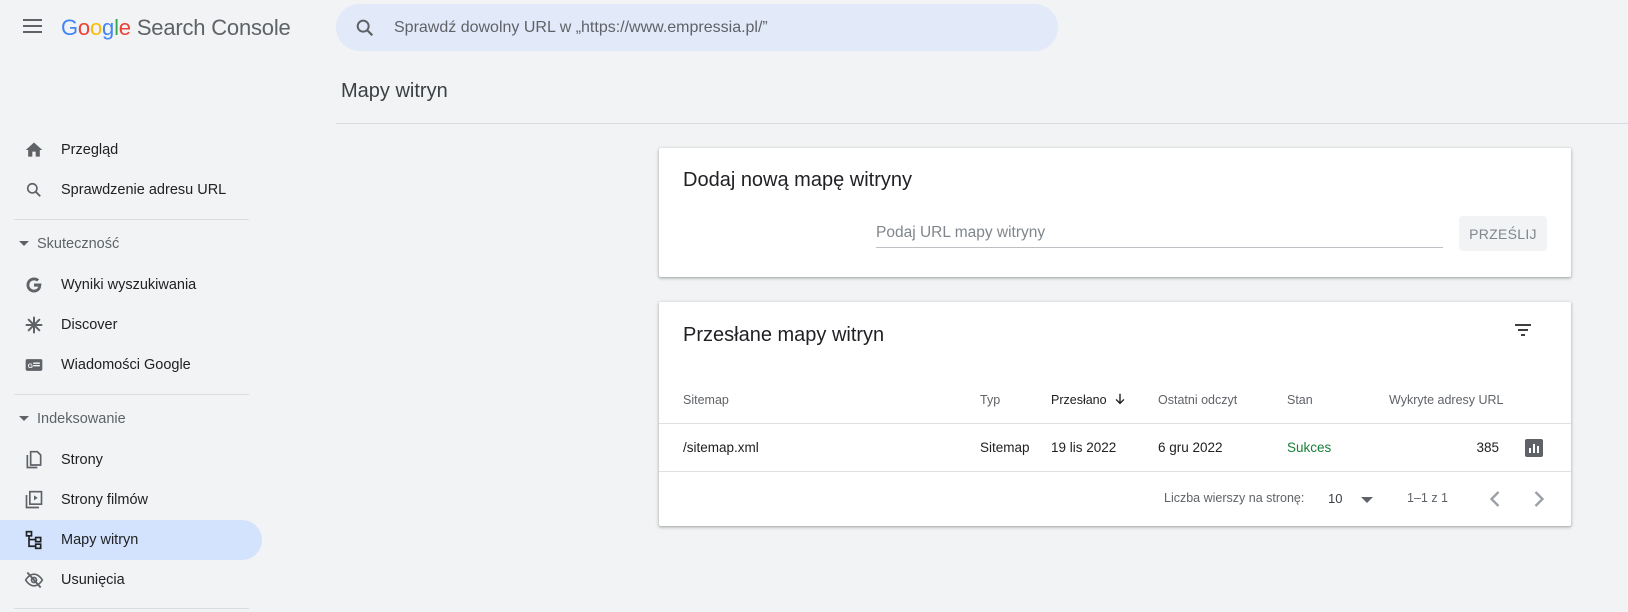 The width and height of the screenshot is (1628, 612). Describe the element at coordinates (34, 499) in the screenshot. I see `video-pages-icon` at that location.